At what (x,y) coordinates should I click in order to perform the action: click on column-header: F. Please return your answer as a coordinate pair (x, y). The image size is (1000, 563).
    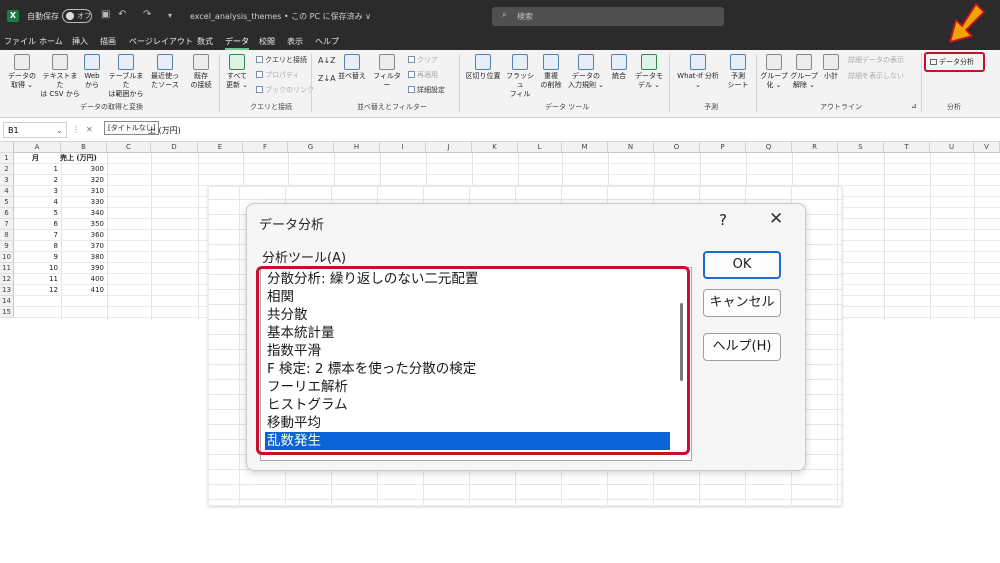
    Looking at the image, I should click on (265, 147).